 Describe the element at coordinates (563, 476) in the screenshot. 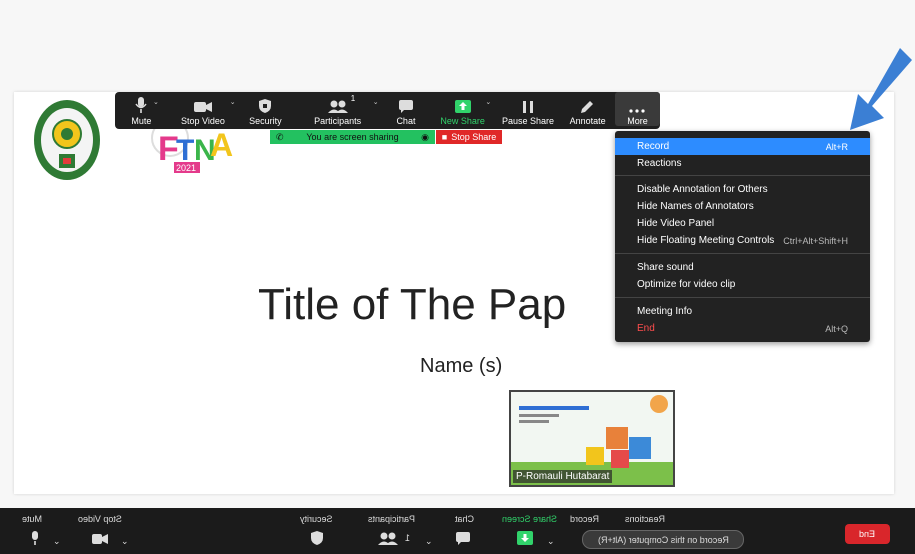

I see `participant-name: P-Romauli Hutabarat` at that location.